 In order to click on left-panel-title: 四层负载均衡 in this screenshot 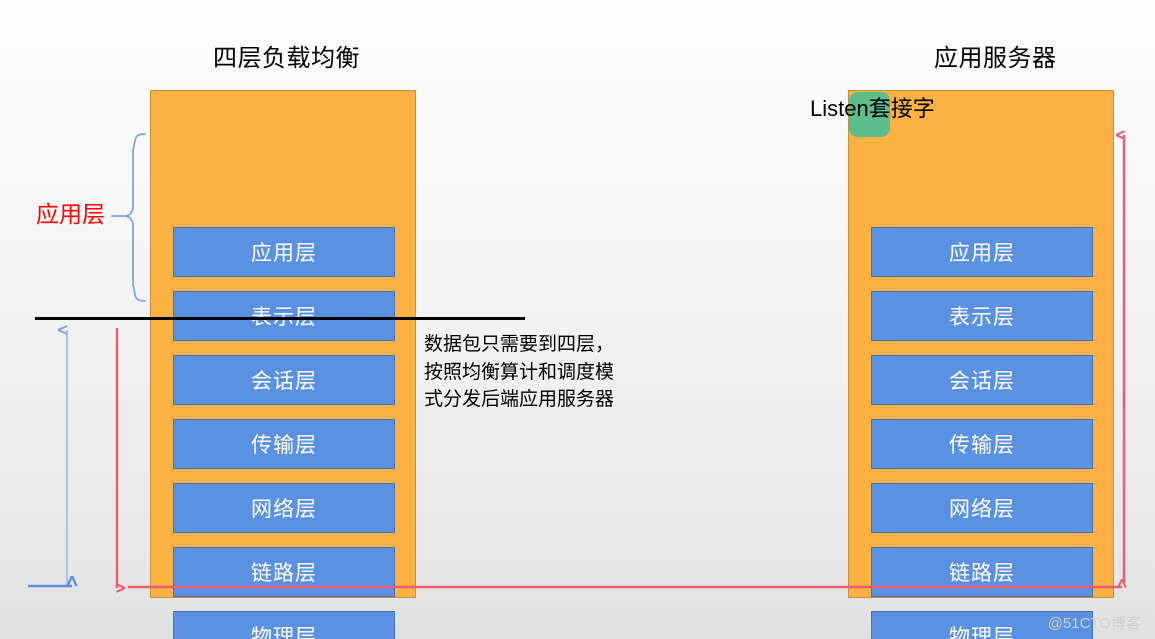, I will do `click(286, 58)`.